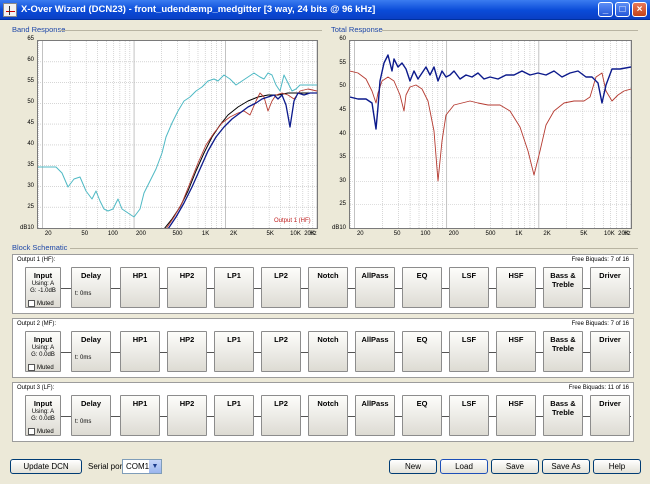  I want to click on serial-port-value: COM1, so click(138, 466).